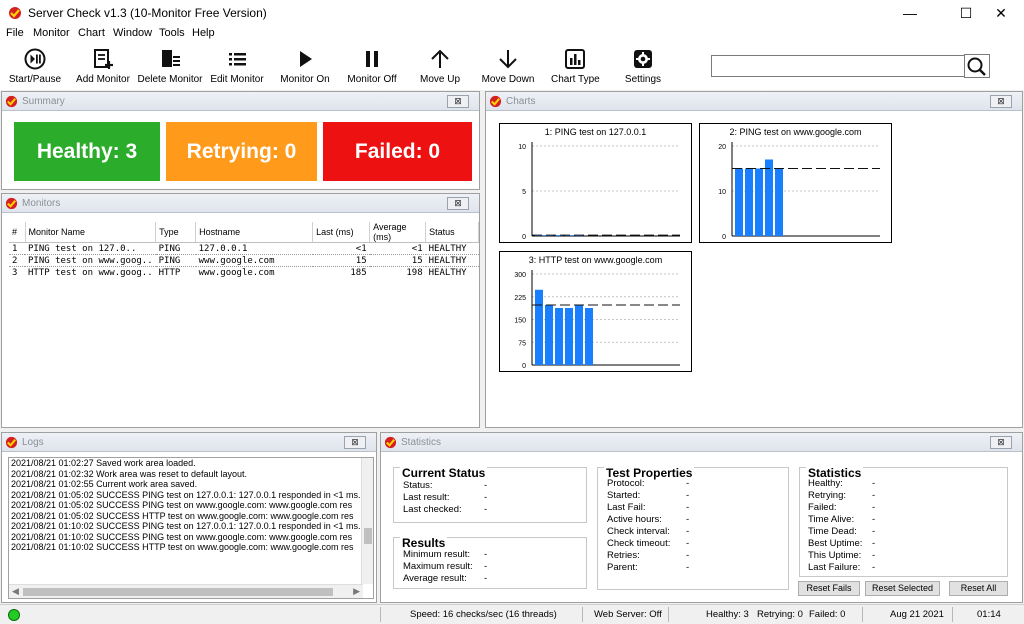  I want to click on chart-2: 2: PING test on www.google.com 0 10 20, so click(795, 183).